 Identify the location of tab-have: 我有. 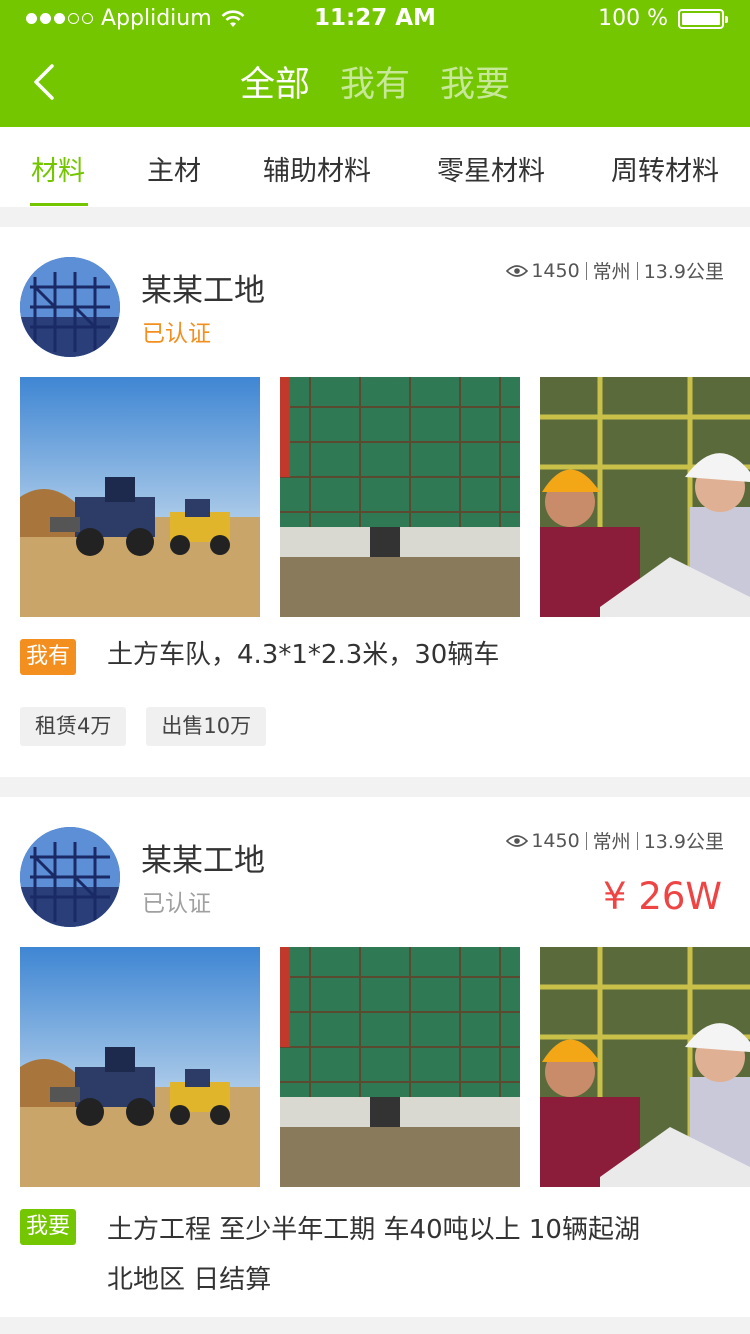
(375, 81).